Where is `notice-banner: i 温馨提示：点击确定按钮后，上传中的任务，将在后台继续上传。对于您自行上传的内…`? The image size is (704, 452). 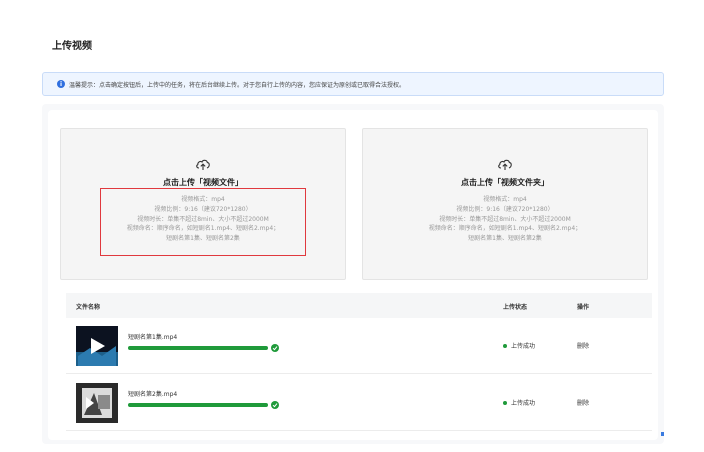
notice-banner: i 温馨提示：点击确定按钮后，上传中的任务，将在后台继续上传。对于您自行上传的内… is located at coordinates (353, 84).